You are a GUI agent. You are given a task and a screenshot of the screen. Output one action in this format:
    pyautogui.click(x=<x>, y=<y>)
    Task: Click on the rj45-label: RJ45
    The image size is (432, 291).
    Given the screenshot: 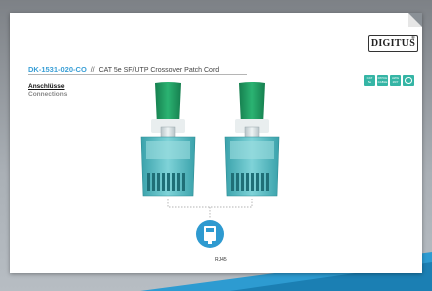 What is the action you would take?
    pyautogui.click(x=221, y=260)
    